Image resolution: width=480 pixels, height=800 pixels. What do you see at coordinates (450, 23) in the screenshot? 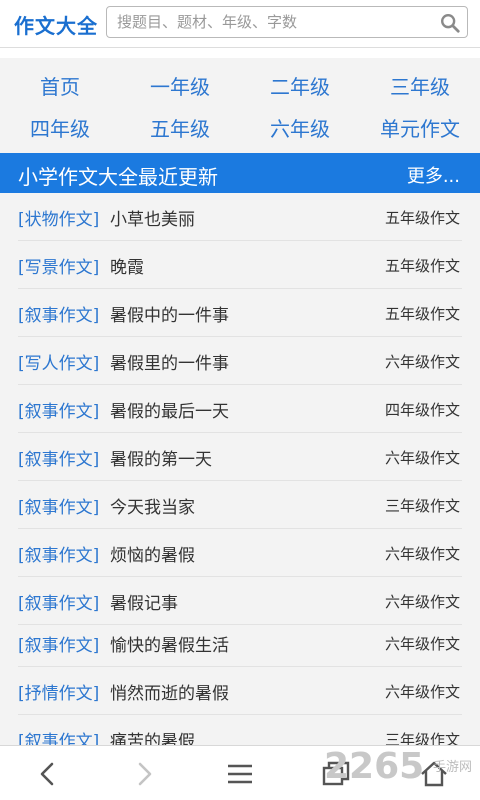
I see `search-icon` at bounding box center [450, 23].